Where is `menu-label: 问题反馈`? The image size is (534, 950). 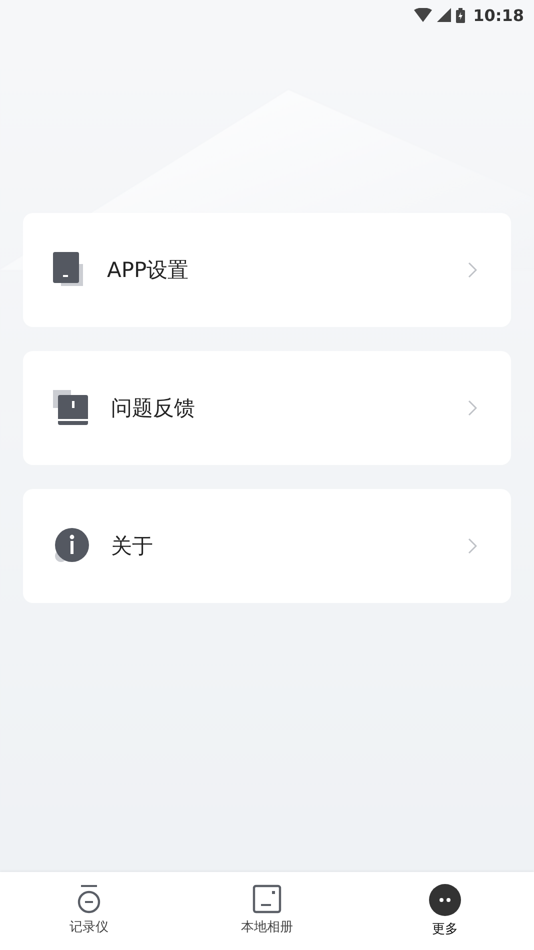
menu-label: 问题反馈 is located at coordinates (153, 408).